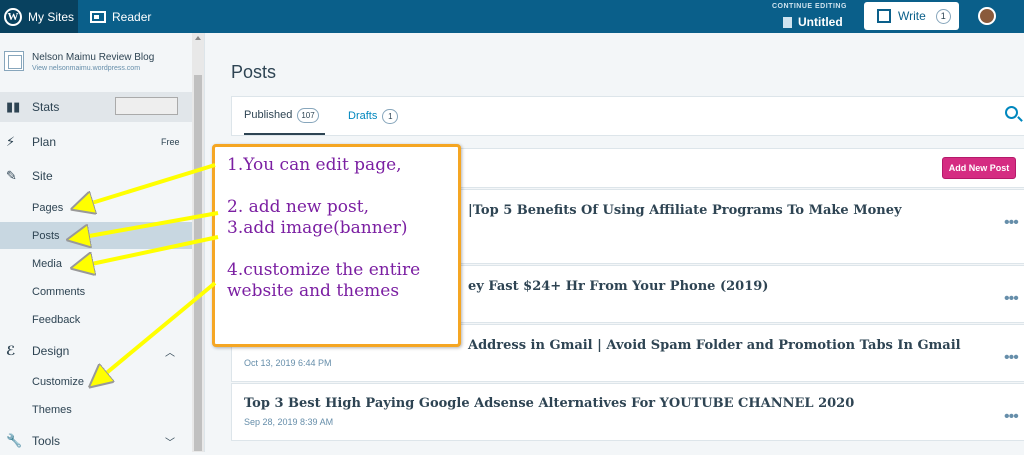 The width and height of the screenshot is (1024, 455). What do you see at coordinates (48, 207) in the screenshot?
I see `pages-label: Pages` at bounding box center [48, 207].